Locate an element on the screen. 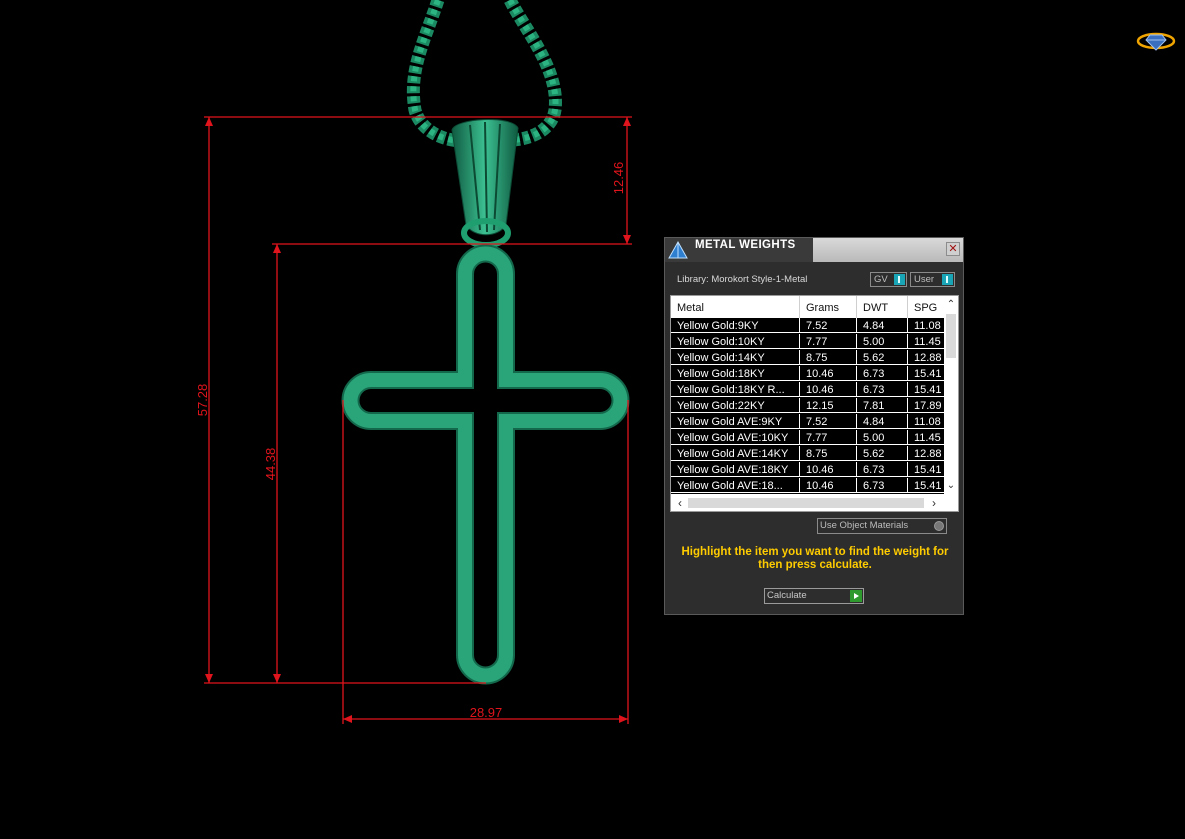  vertical-scrollbar: ⌃ ⌄ is located at coordinates (951, 395).